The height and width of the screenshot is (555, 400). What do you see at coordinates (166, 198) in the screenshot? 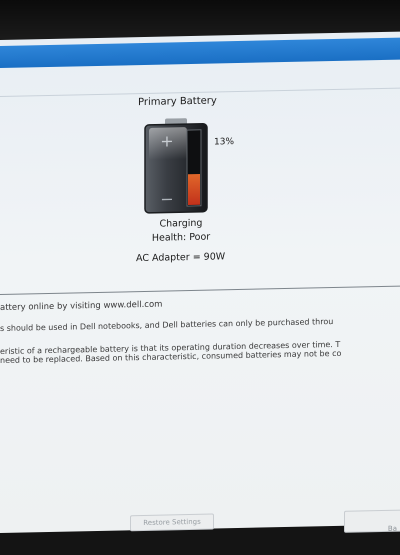
I see `minus-sign-icon: −` at bounding box center [166, 198].